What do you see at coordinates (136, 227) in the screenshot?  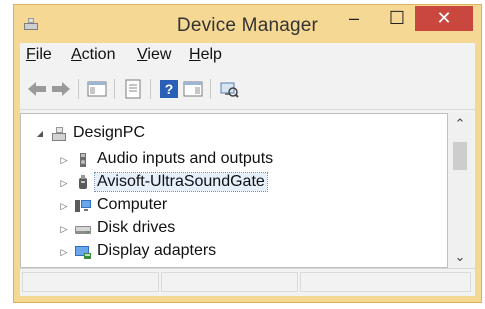 I see `tree-item-label: Disk drives` at bounding box center [136, 227].